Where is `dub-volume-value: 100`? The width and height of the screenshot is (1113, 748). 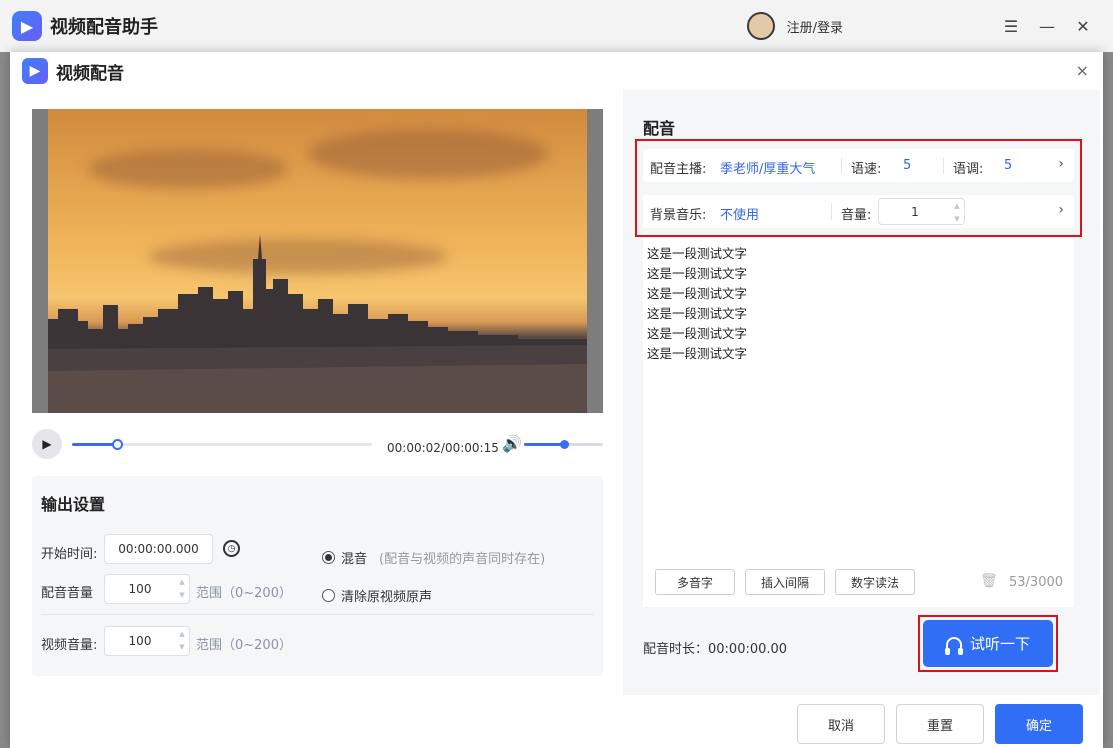
dub-volume-value: 100 is located at coordinates (140, 589).